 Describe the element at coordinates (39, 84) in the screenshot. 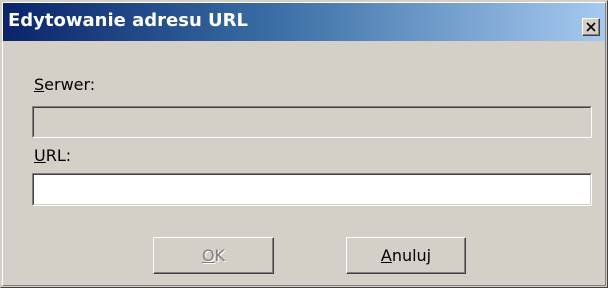

I see `server-label-accel: S` at that location.